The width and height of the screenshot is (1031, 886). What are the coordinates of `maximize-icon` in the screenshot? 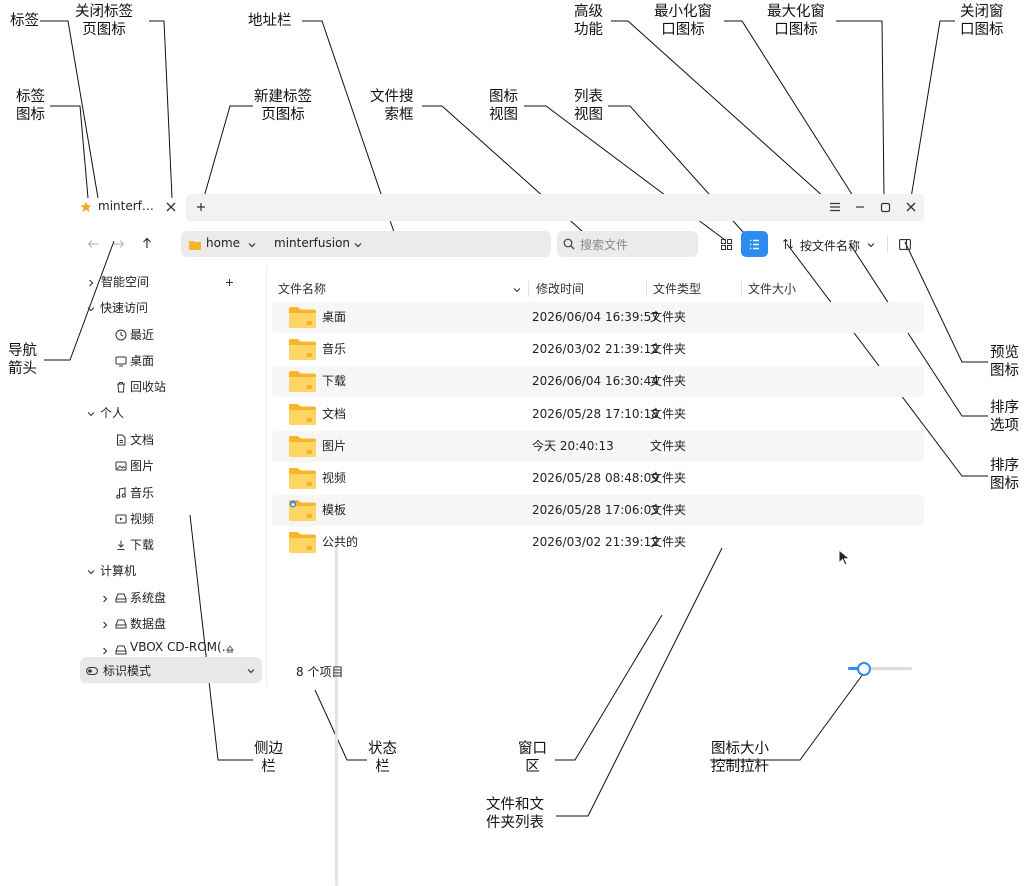 It's located at (885, 207).